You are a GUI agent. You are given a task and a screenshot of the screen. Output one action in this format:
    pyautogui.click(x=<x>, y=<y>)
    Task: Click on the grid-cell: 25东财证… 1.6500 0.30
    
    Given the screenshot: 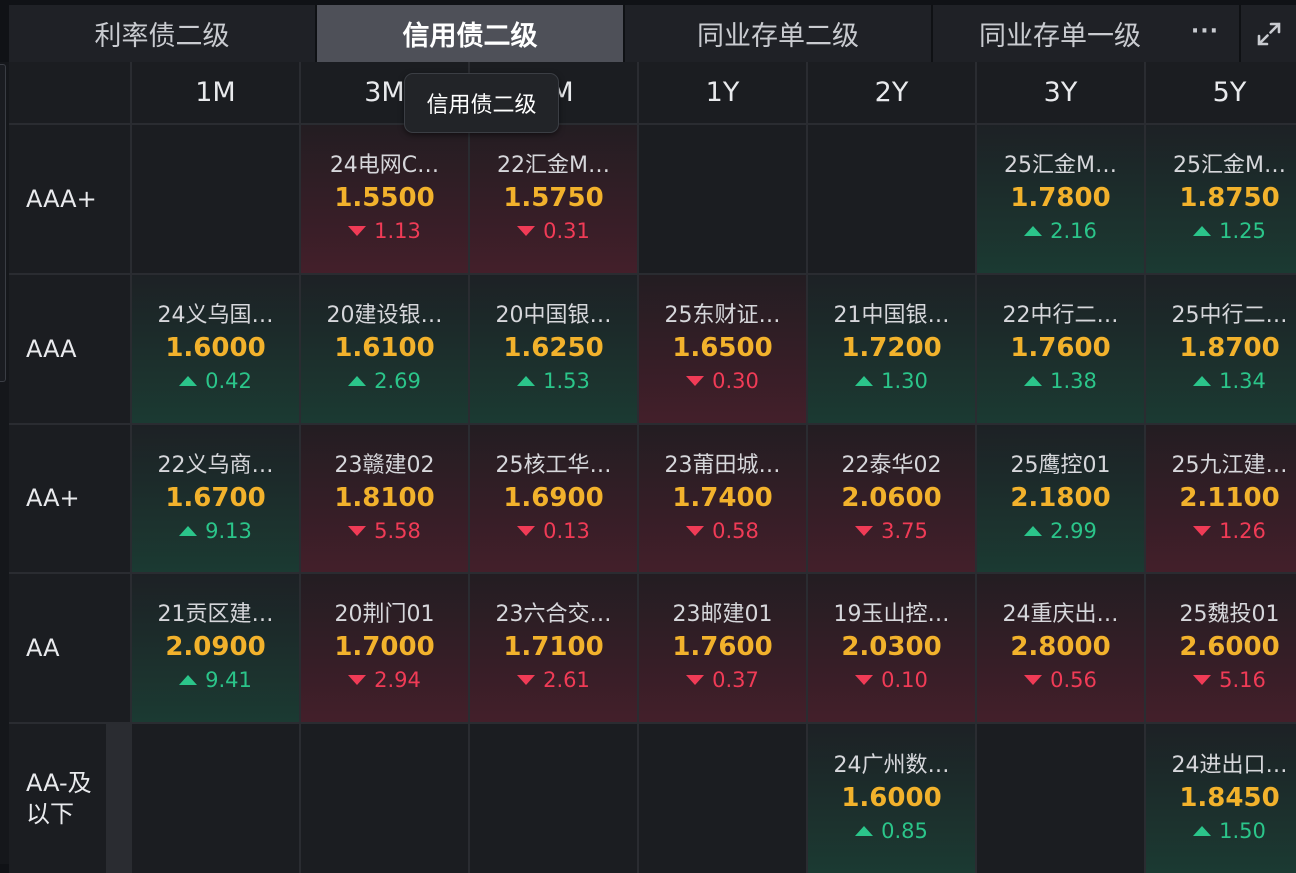 What is the action you would take?
    pyautogui.click(x=722, y=349)
    